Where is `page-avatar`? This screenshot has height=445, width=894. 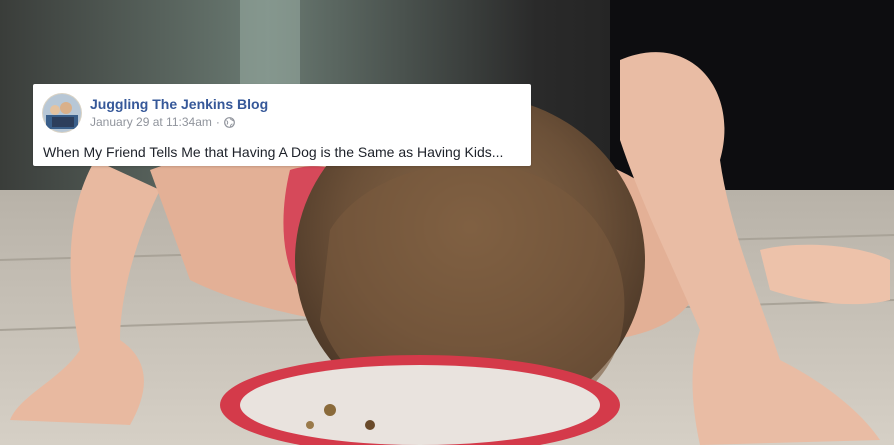
page-avatar is located at coordinates (62, 113).